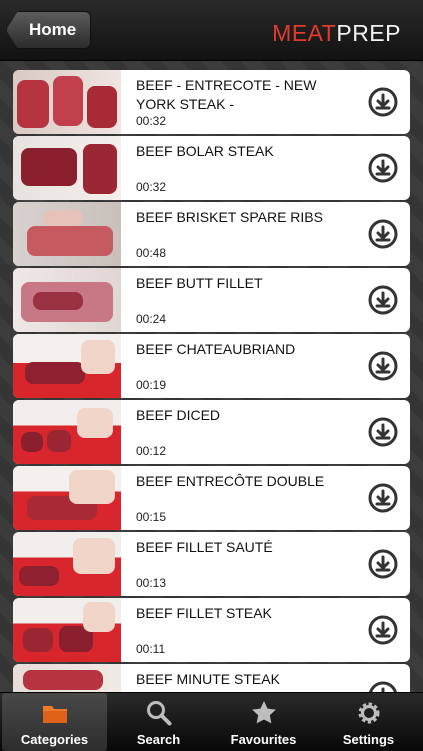 This screenshot has width=423, height=751. Describe the element at coordinates (151, 583) in the screenshot. I see `item-duration: 00:13` at that location.